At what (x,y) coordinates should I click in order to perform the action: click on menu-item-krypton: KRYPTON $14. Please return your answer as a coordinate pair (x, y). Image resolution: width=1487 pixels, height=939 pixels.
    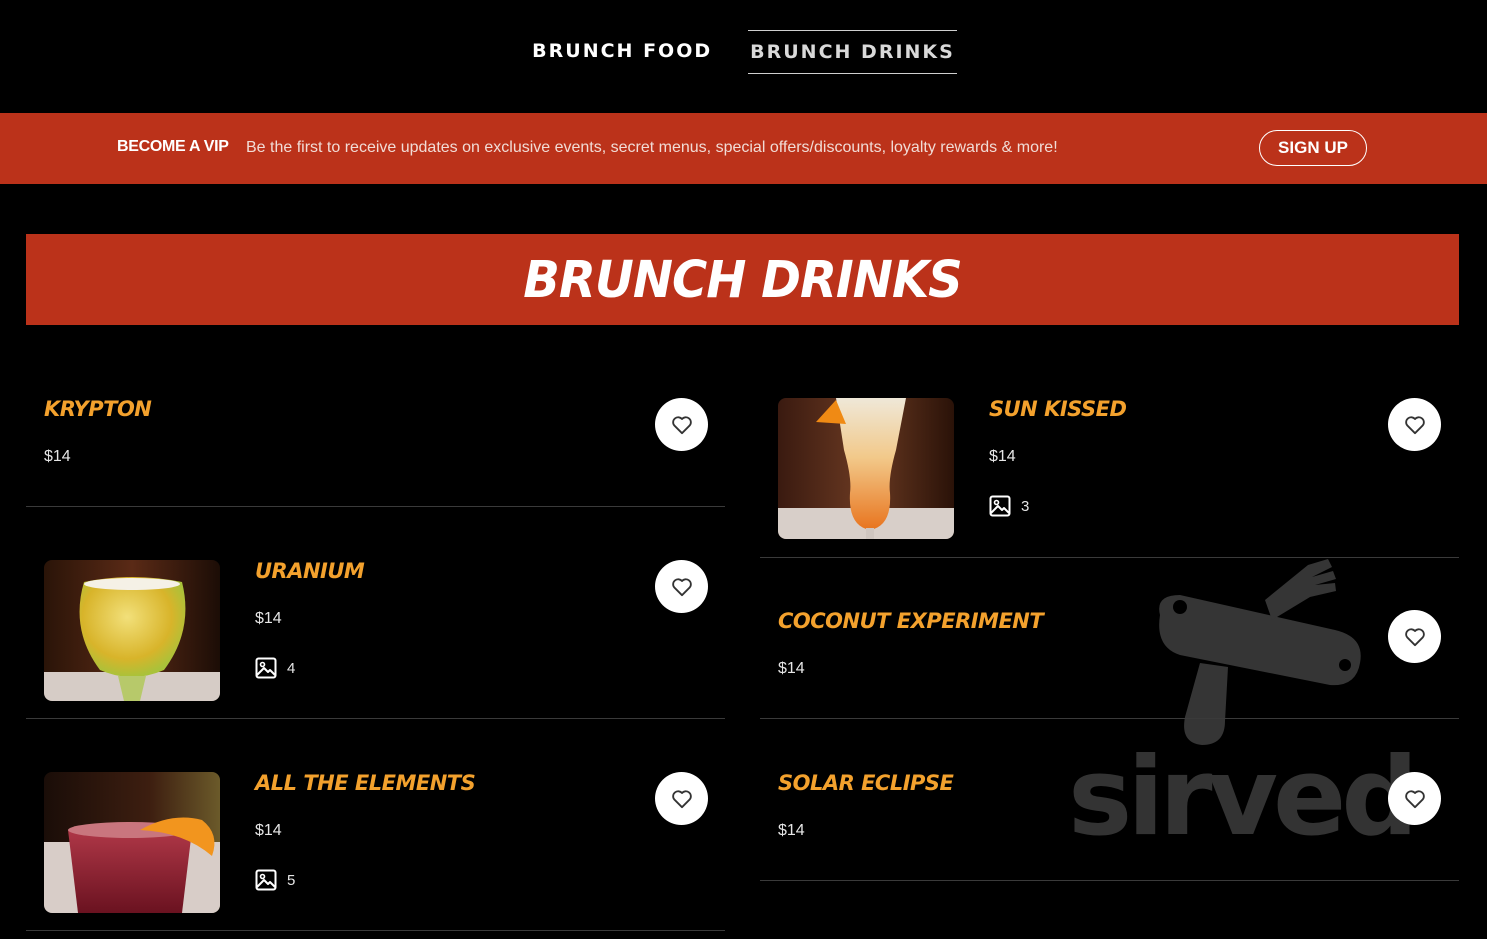
    Looking at the image, I should click on (375, 436).